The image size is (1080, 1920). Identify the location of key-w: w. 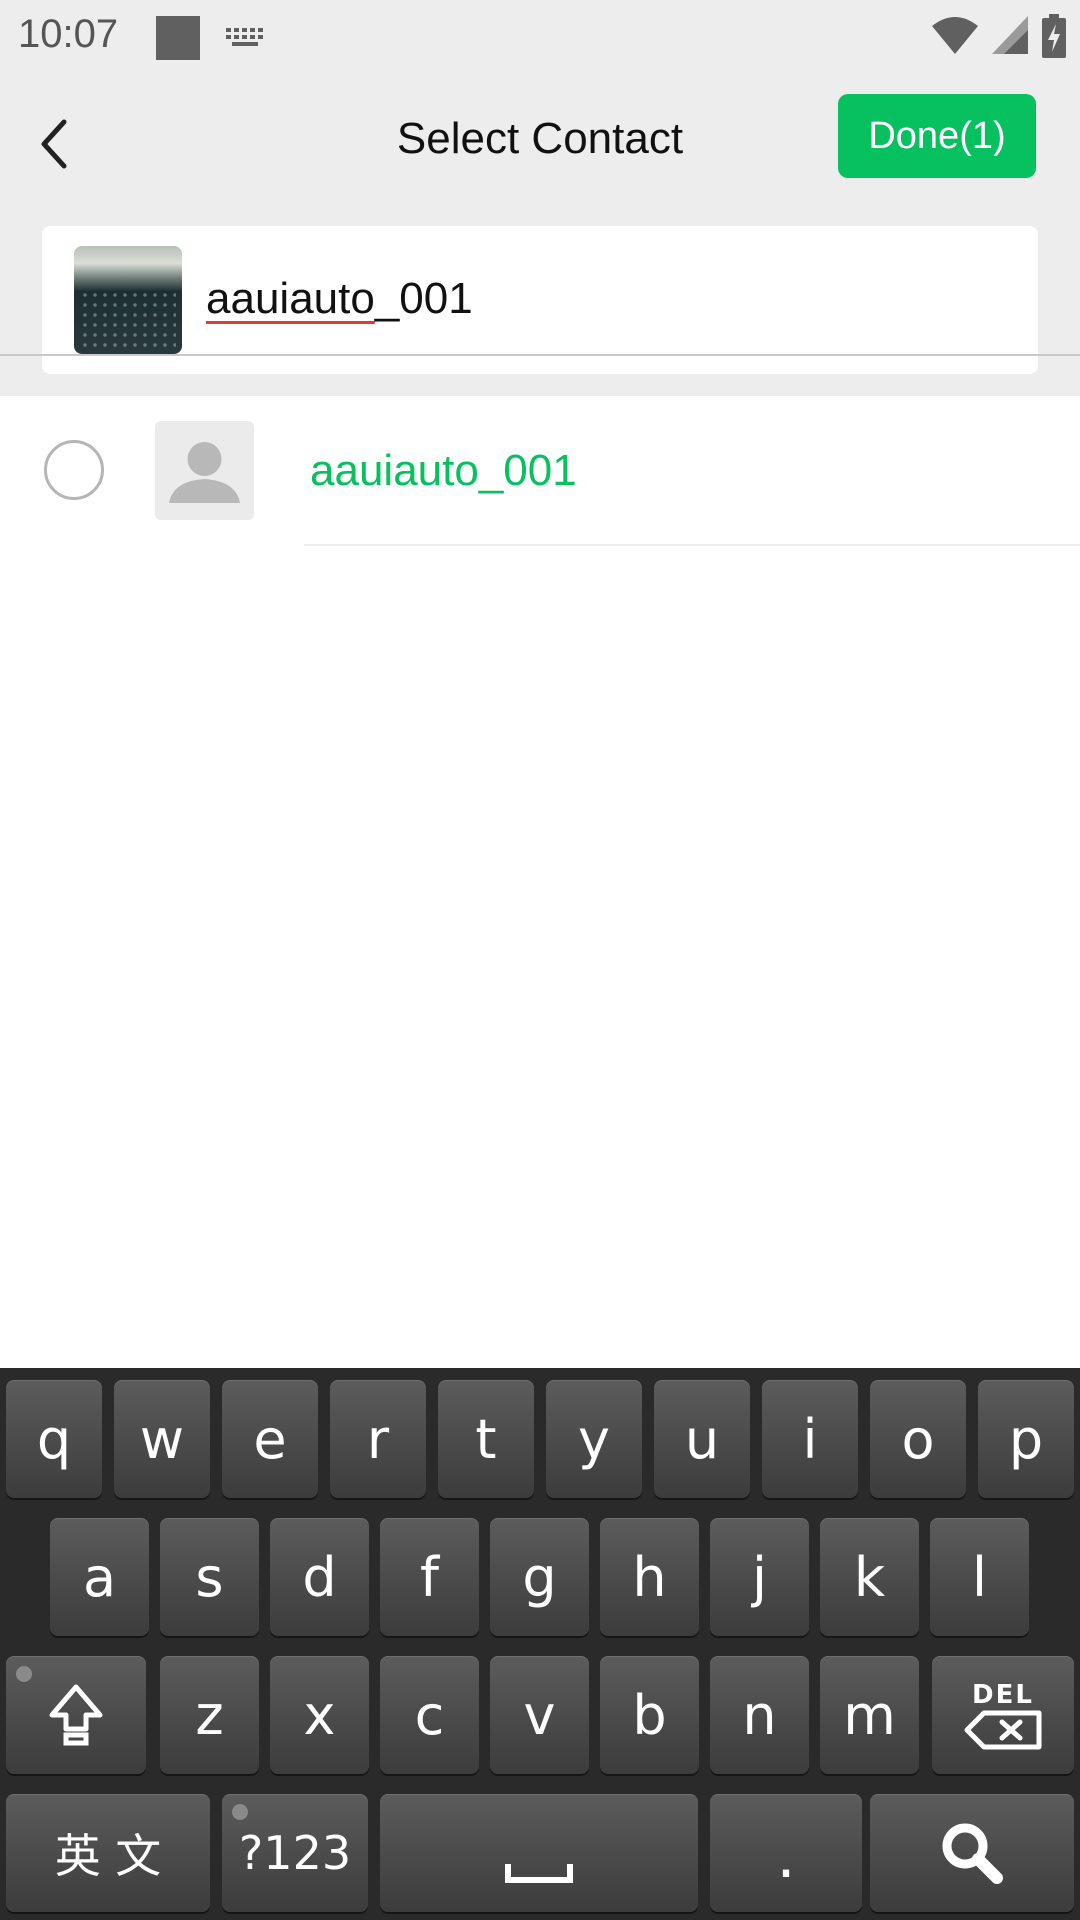
(162, 1439).